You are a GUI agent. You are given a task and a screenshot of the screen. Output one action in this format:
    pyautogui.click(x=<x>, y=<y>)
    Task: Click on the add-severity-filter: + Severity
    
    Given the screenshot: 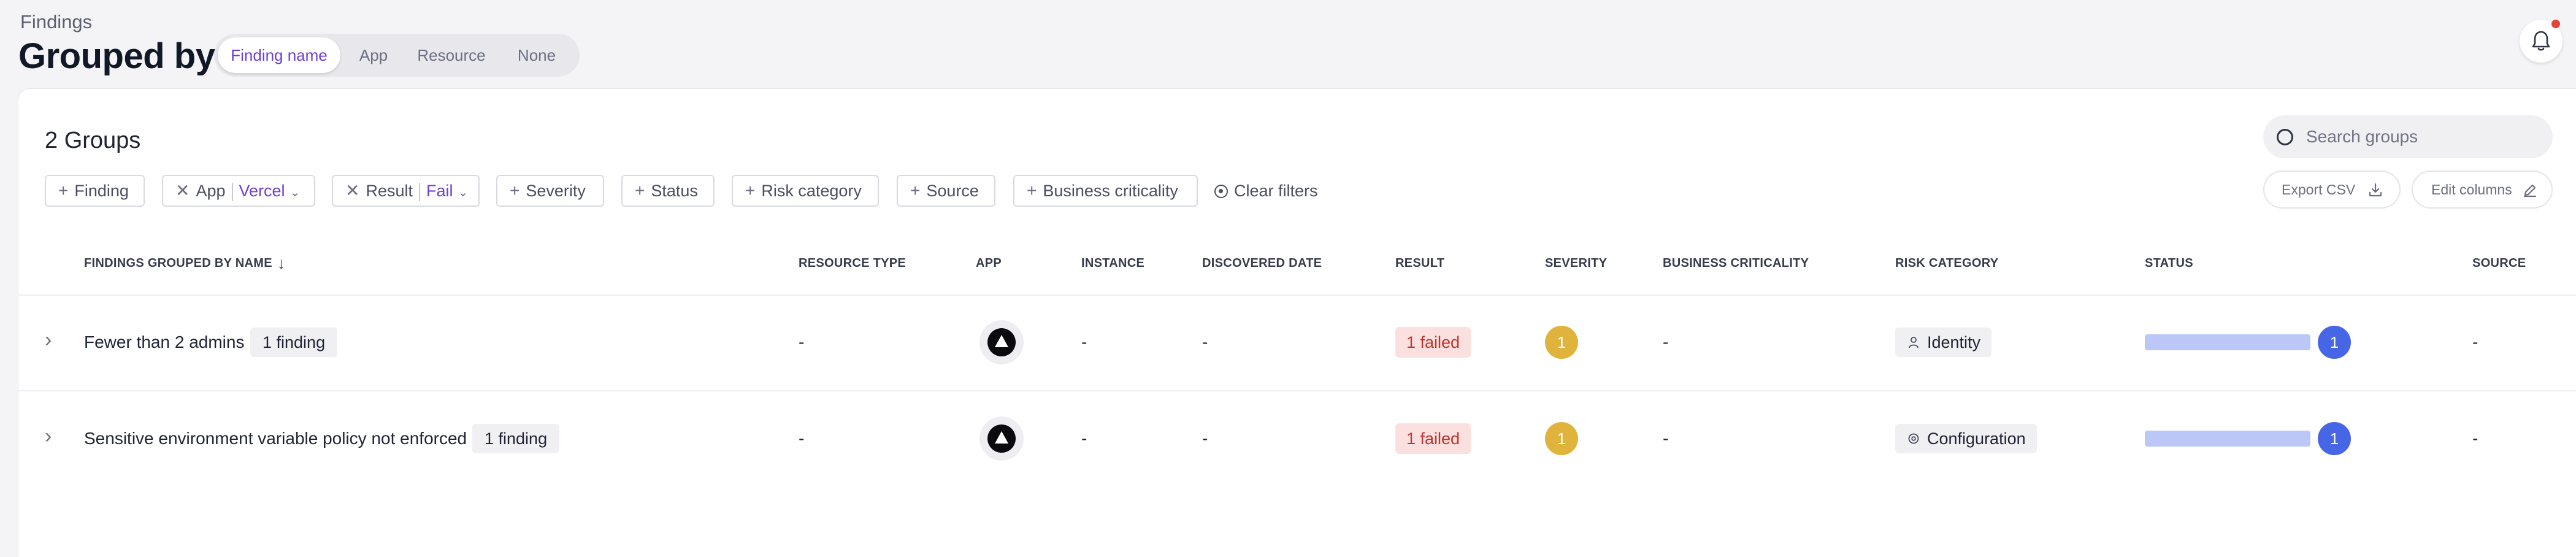 What is the action you would take?
    pyautogui.click(x=550, y=191)
    